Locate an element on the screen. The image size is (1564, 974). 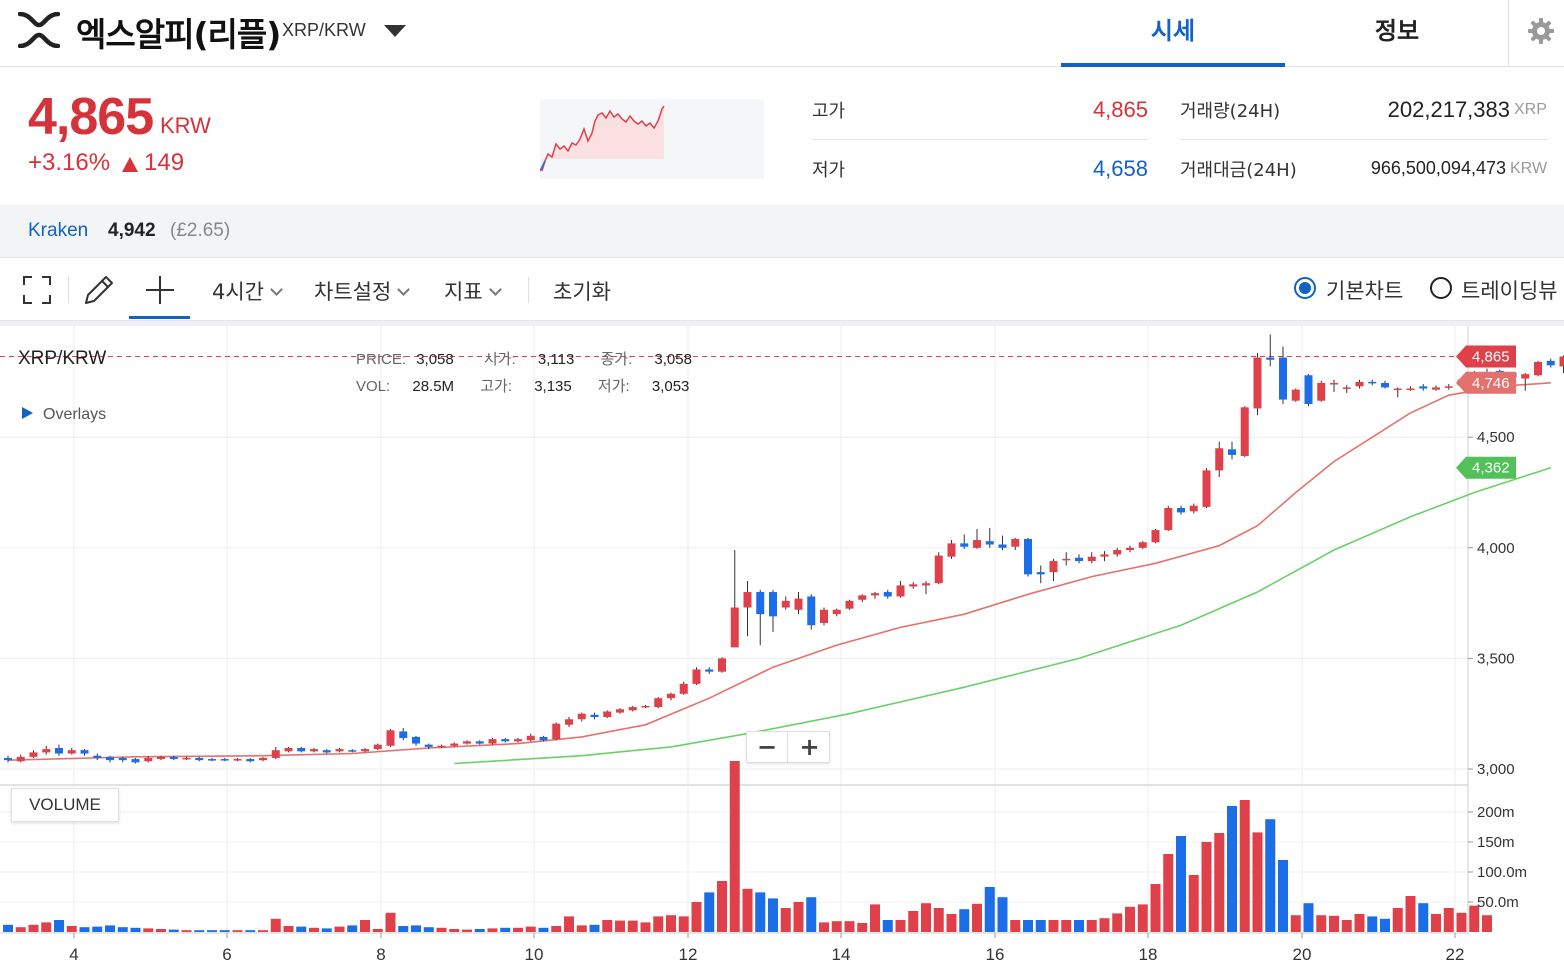
exchange-price-strip: Kraken 4,942 (£2.65) is located at coordinates (782, 231).